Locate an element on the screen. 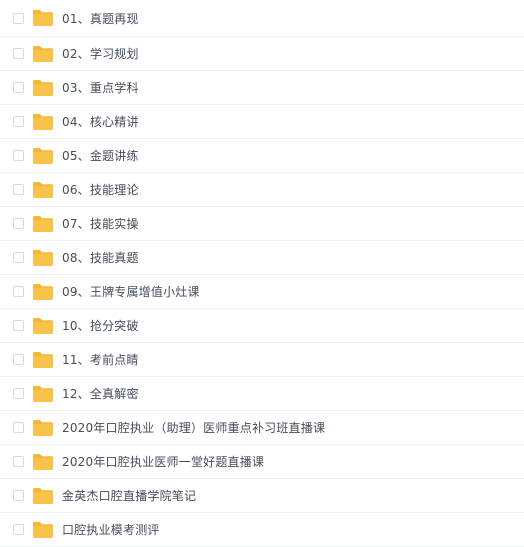 The width and height of the screenshot is (524, 547). file-row-9: 09、王牌专属增值小灶课 is located at coordinates (262, 292).